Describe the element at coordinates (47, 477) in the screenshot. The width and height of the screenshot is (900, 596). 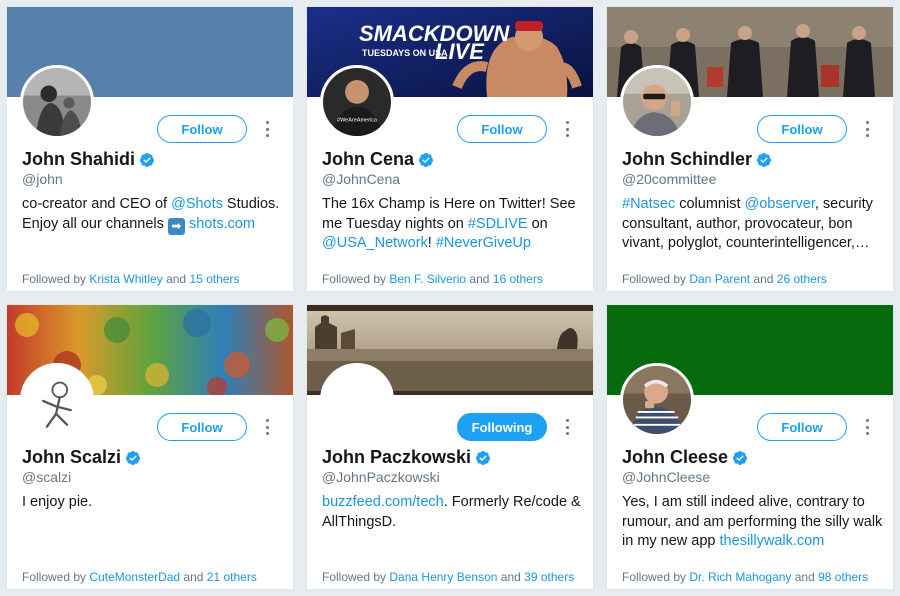
I see `profile-handle: @scalzi` at that location.